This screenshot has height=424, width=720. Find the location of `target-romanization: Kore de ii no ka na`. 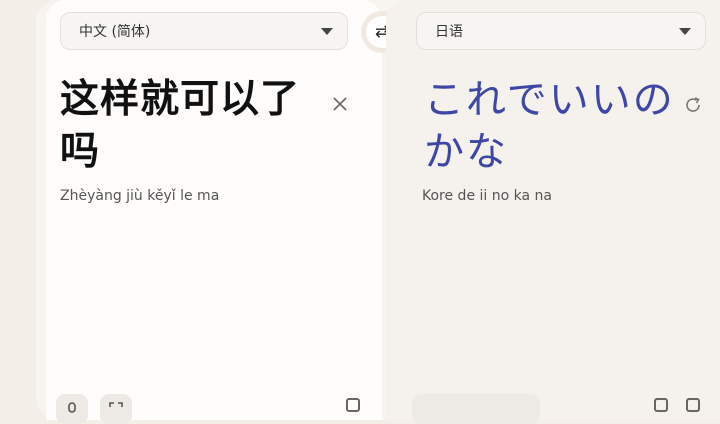

target-romanization: Kore de ii no ka na is located at coordinates (487, 196).